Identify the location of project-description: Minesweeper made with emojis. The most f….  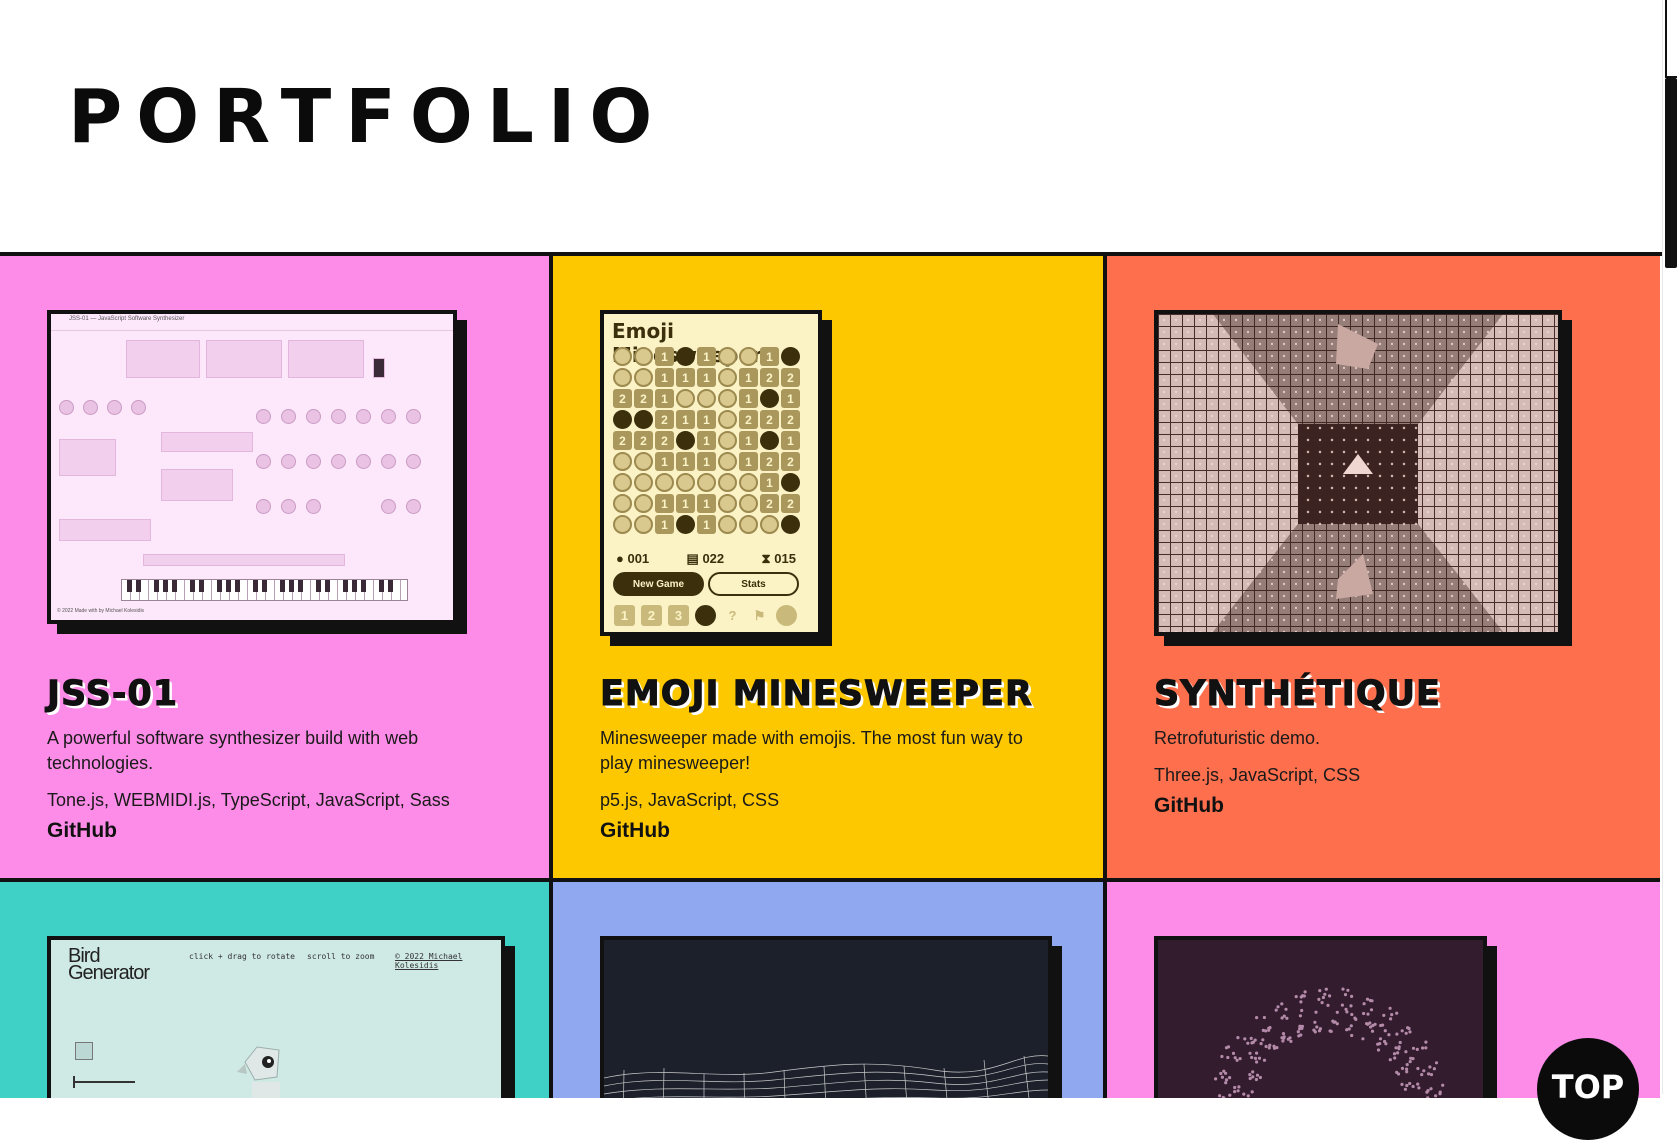
(811, 750).